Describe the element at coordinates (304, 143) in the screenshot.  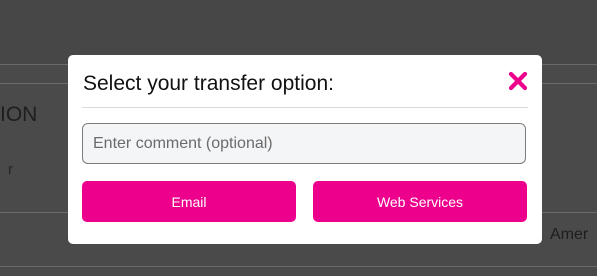
I see `comment-input` at that location.